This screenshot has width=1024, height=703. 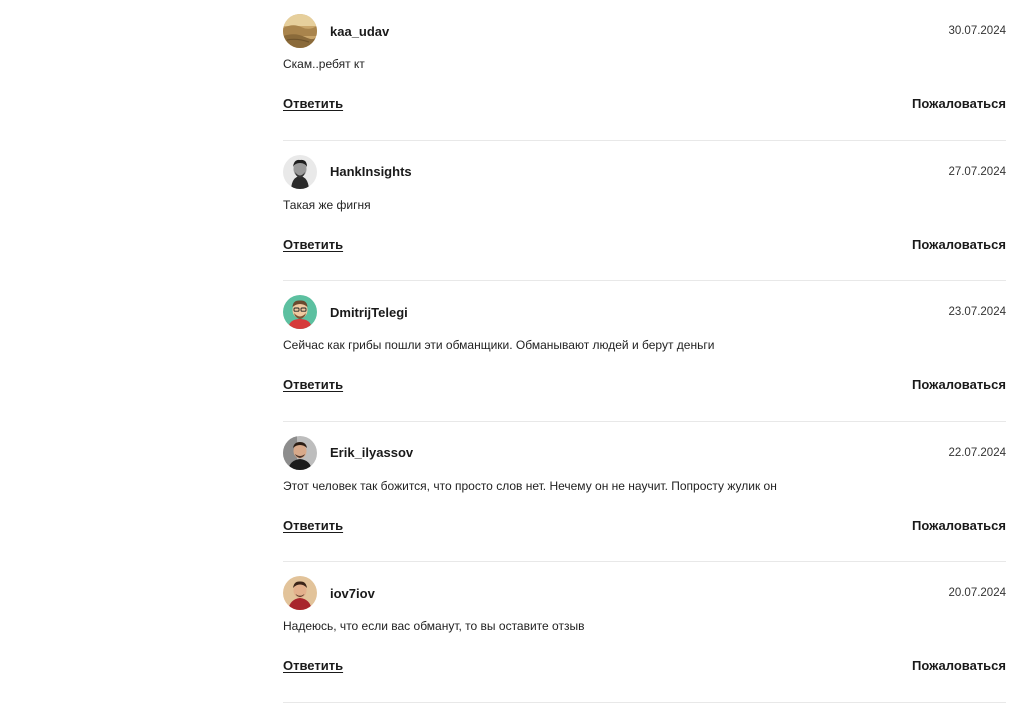 What do you see at coordinates (300, 171) in the screenshot?
I see `bw-portrait-avatar` at bounding box center [300, 171].